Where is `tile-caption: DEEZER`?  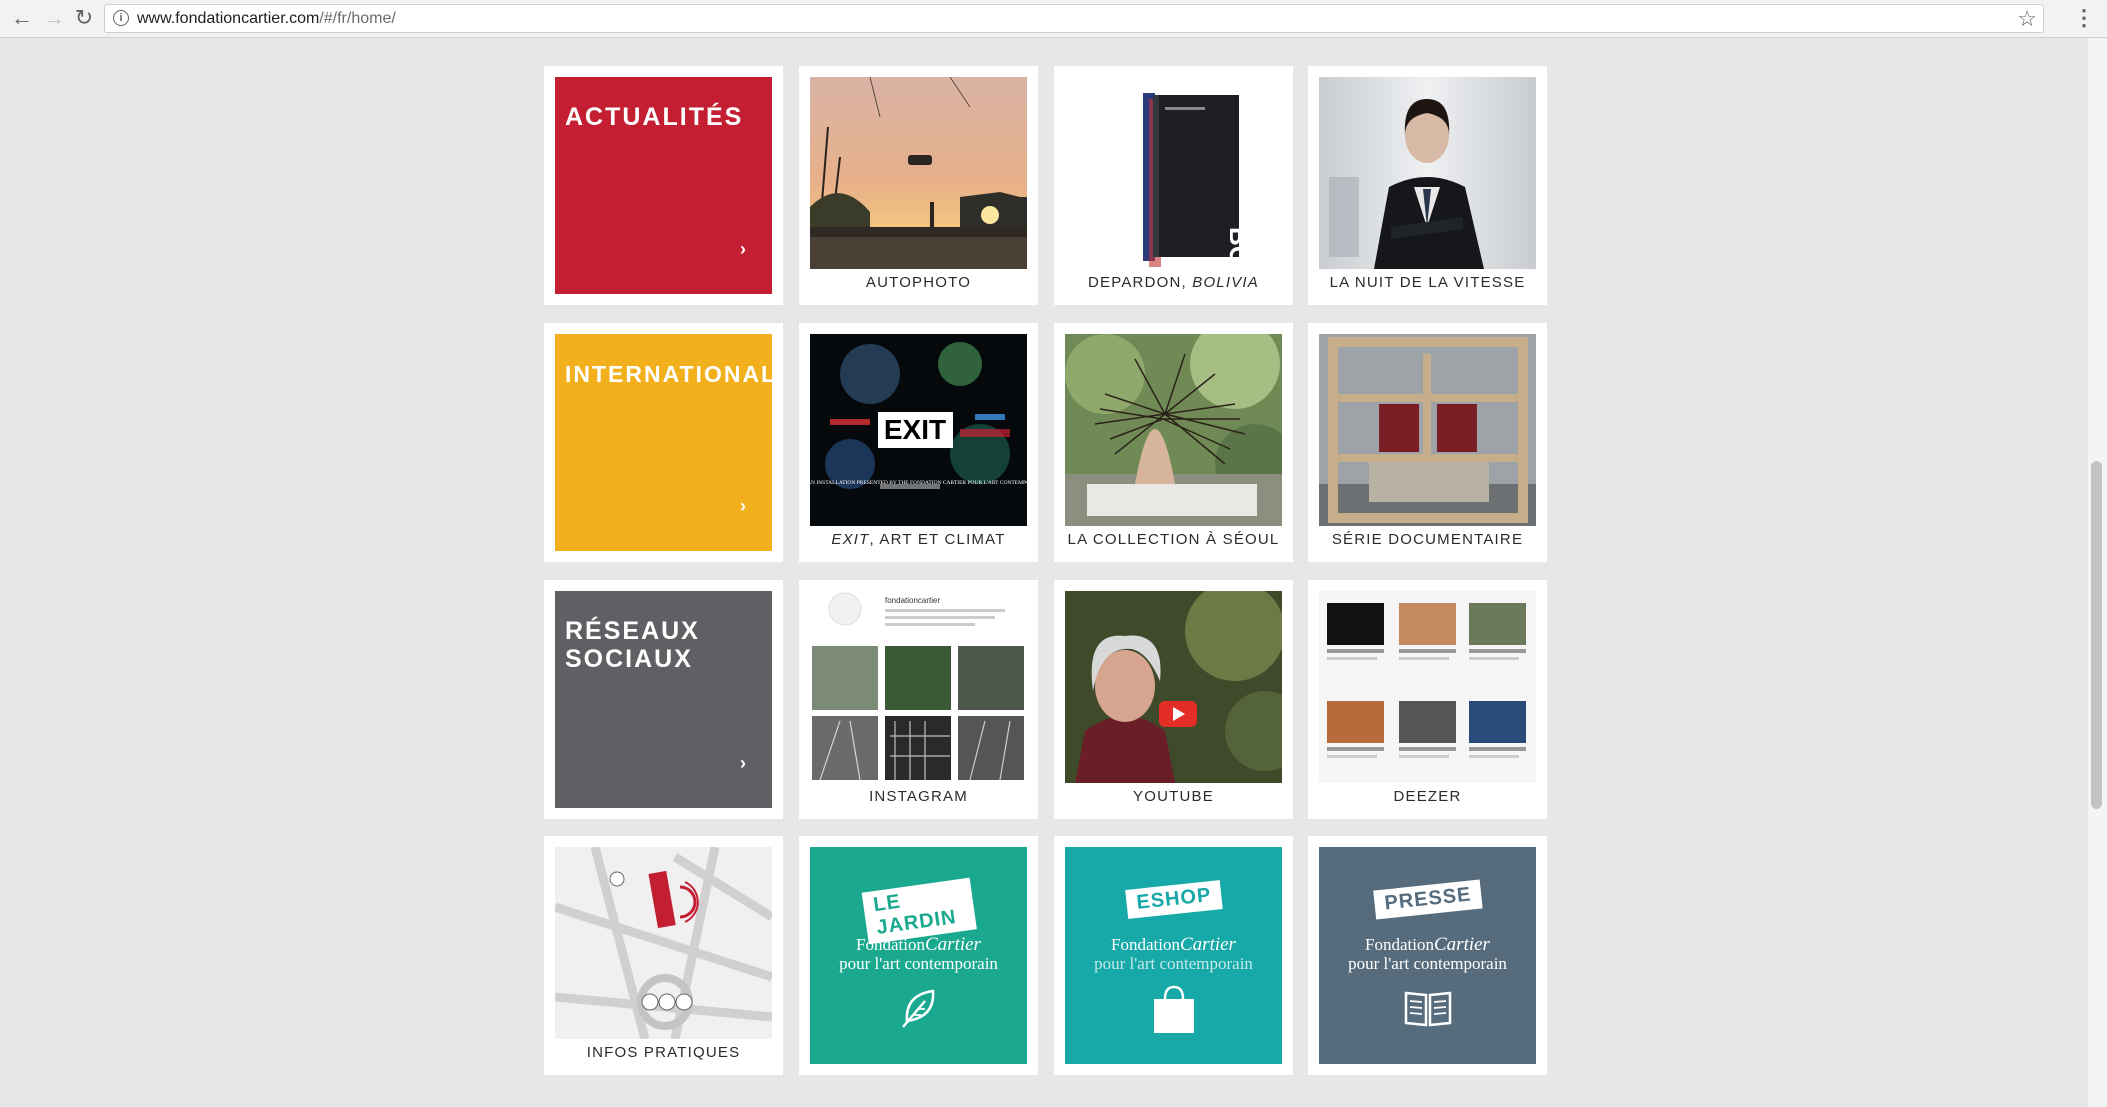
tile-caption: DEEZER is located at coordinates (1427, 796).